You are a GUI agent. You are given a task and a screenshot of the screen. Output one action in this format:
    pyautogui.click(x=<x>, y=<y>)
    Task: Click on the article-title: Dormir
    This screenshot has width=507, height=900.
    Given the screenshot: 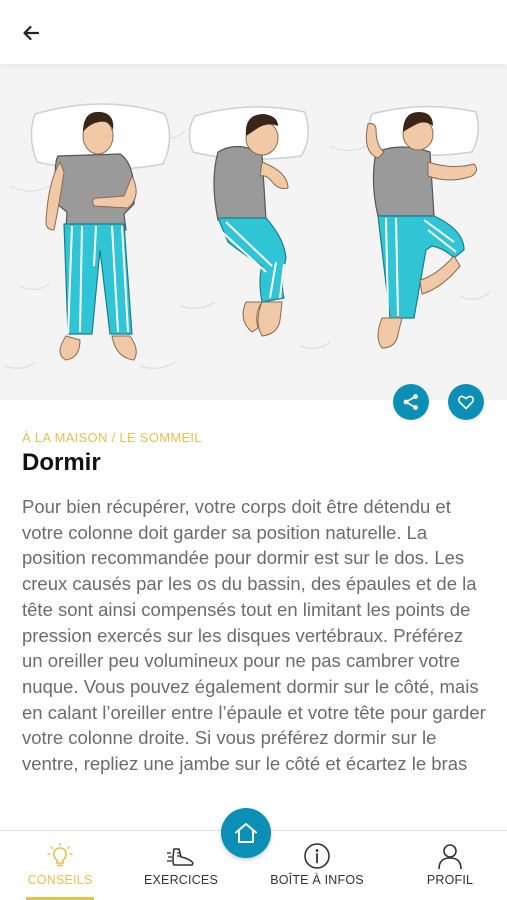 What is the action you would take?
    pyautogui.click(x=61, y=462)
    